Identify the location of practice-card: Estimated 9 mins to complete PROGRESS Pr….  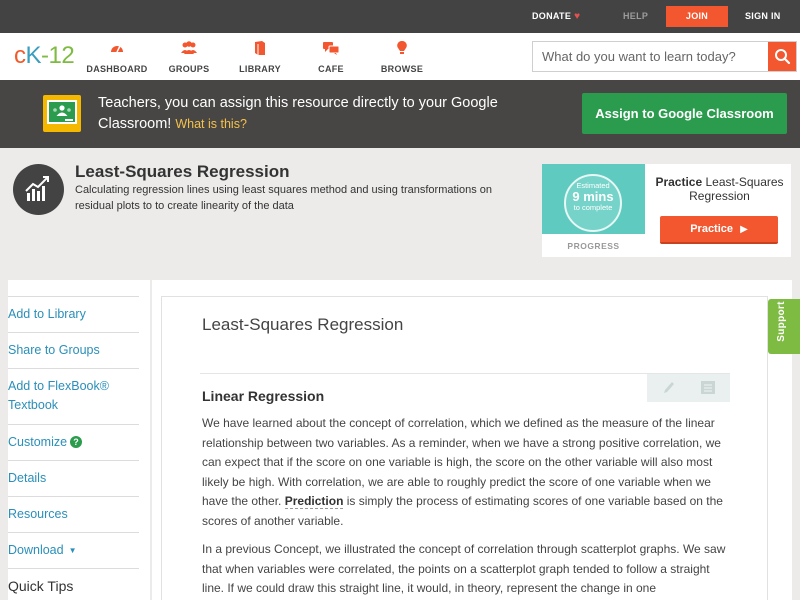
(666, 210).